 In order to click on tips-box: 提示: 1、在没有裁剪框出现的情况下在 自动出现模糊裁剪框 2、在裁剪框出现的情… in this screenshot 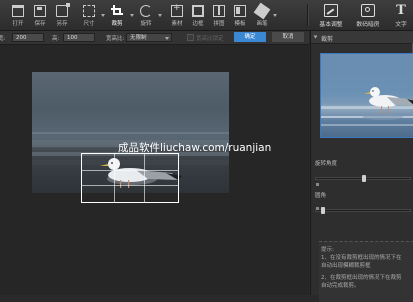, I will do `click(366, 271)`.